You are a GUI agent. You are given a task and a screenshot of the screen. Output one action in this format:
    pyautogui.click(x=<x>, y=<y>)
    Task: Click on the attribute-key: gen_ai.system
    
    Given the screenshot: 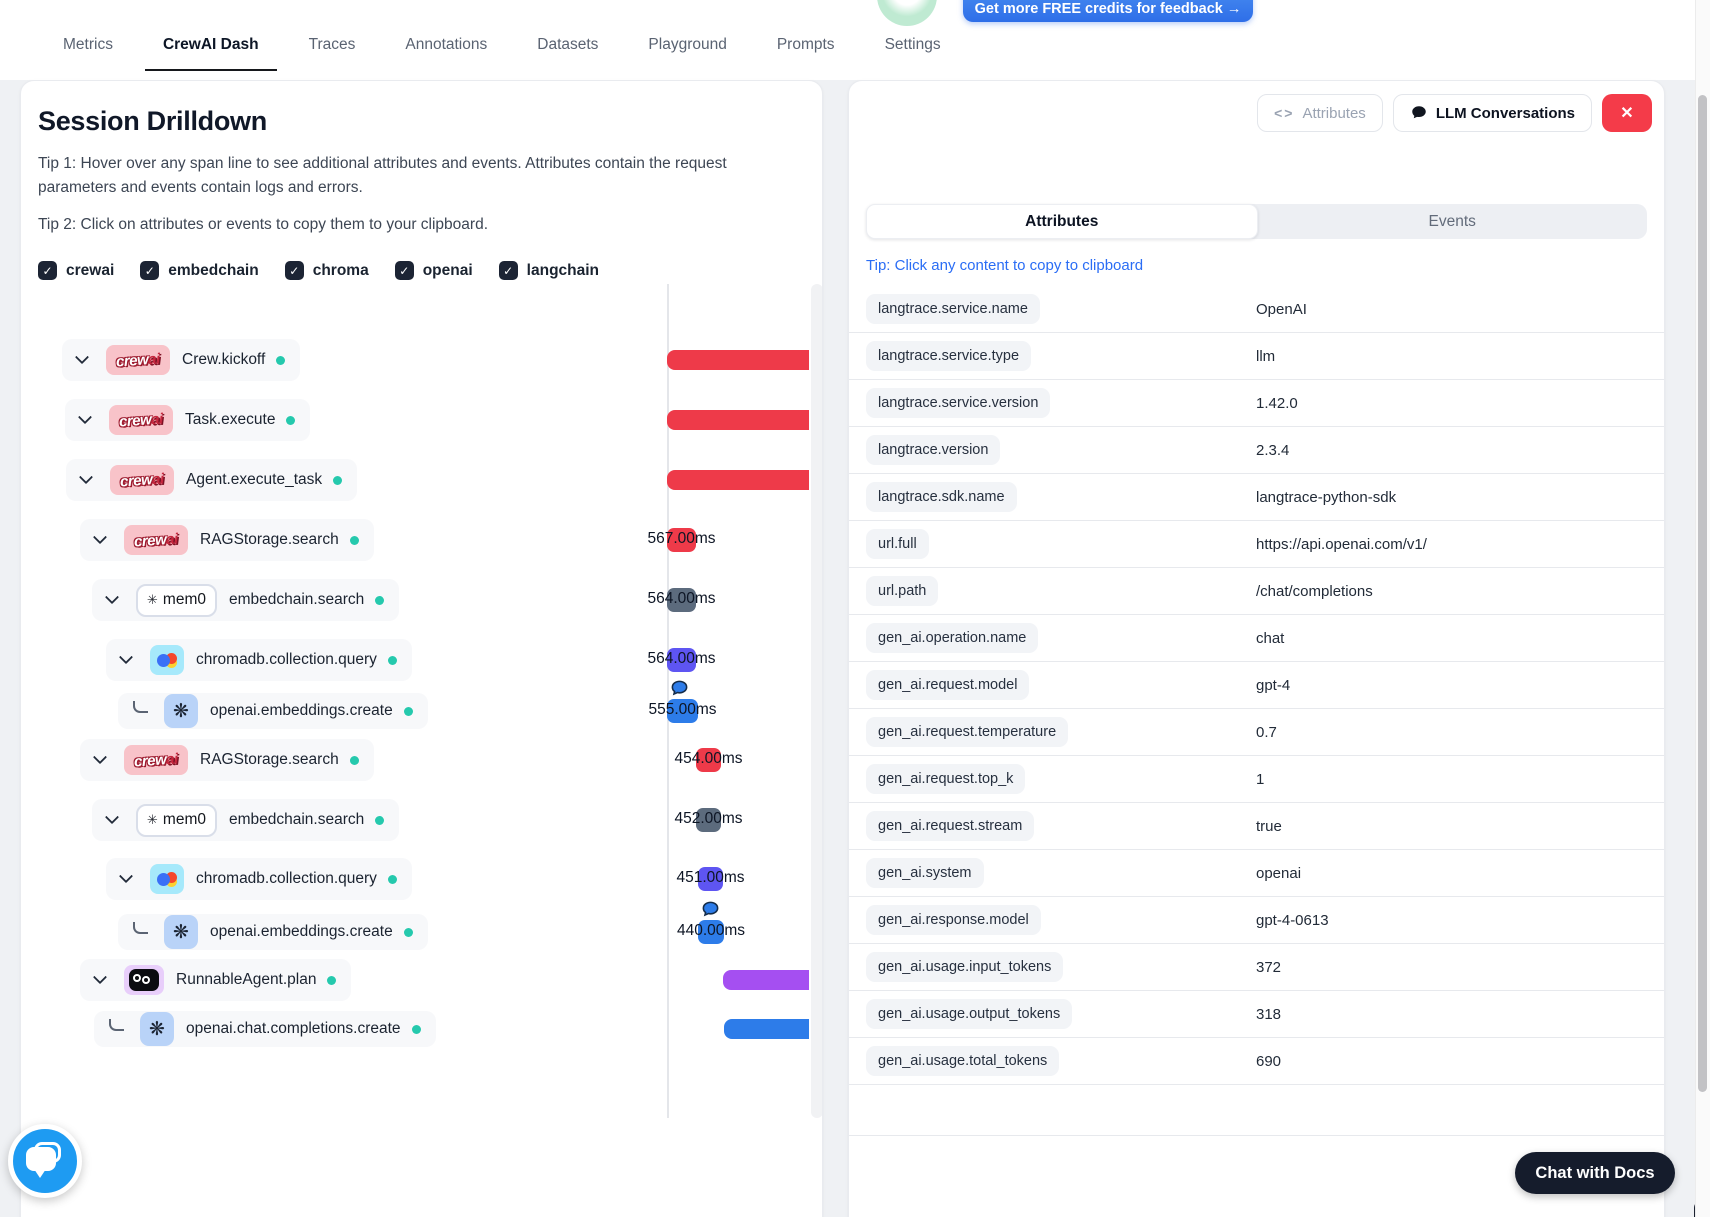 What is the action you would take?
    pyautogui.click(x=925, y=873)
    